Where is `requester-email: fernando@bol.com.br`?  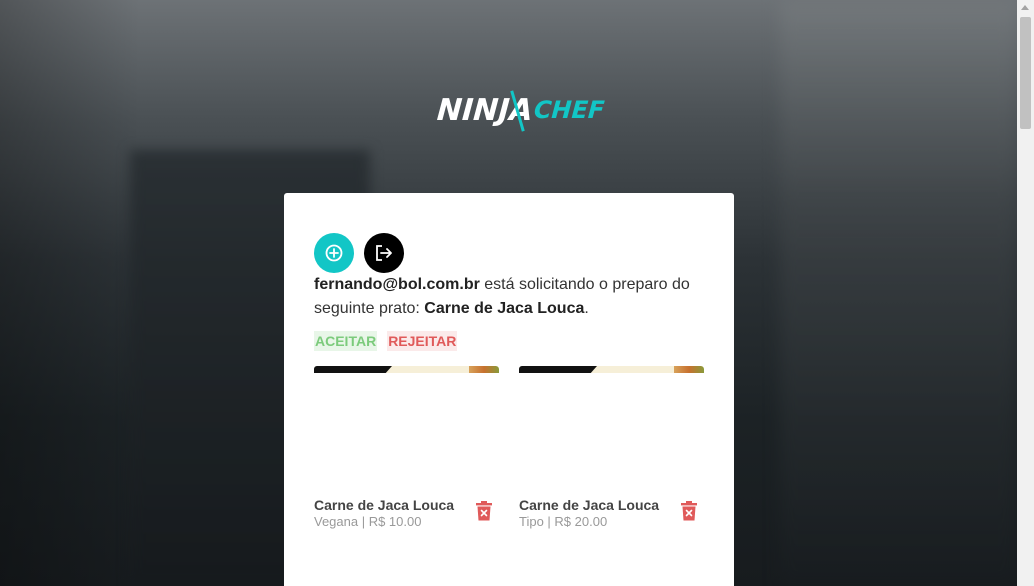
requester-email: fernando@bol.com.br is located at coordinates (397, 284).